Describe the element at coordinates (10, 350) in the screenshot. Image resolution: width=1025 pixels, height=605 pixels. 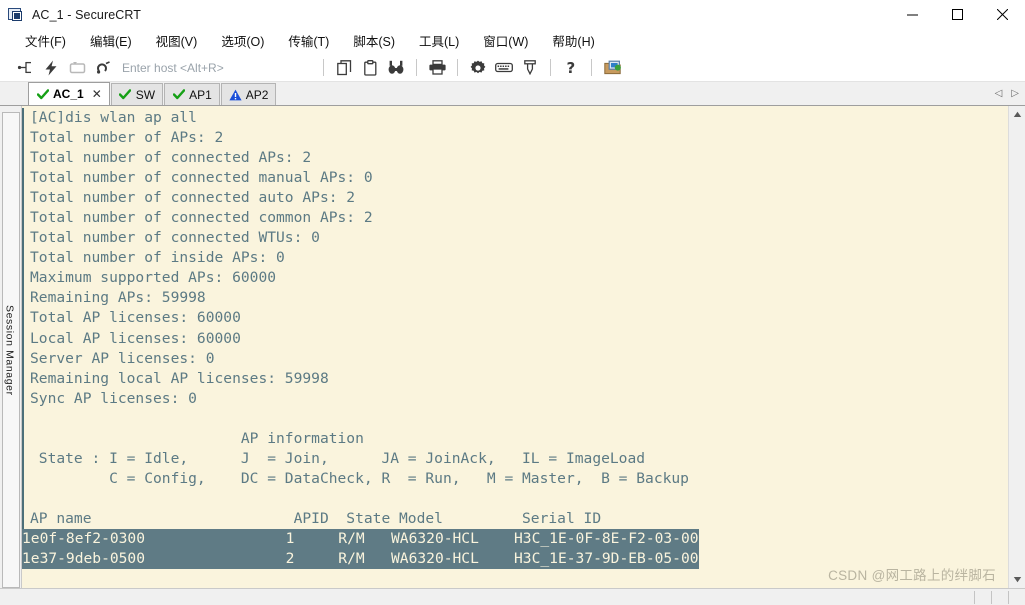
I see `session-manager-tab: Session Manager` at that location.